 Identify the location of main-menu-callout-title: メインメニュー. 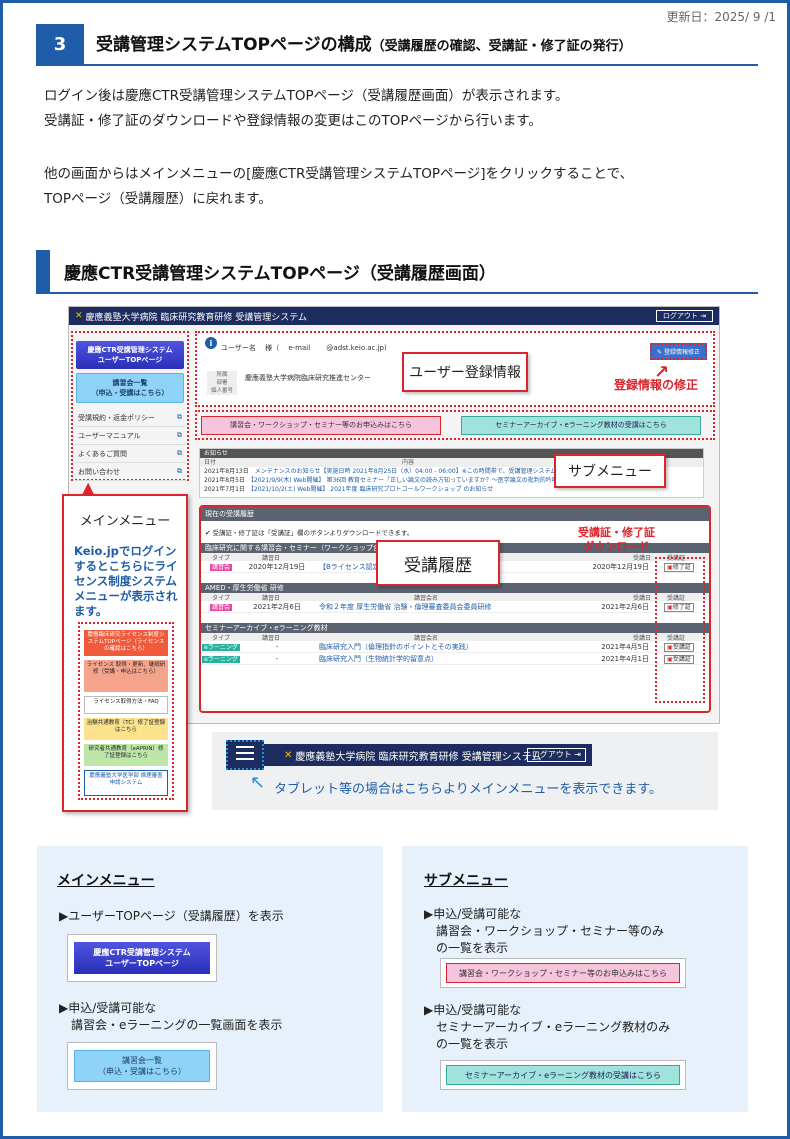
(125, 521).